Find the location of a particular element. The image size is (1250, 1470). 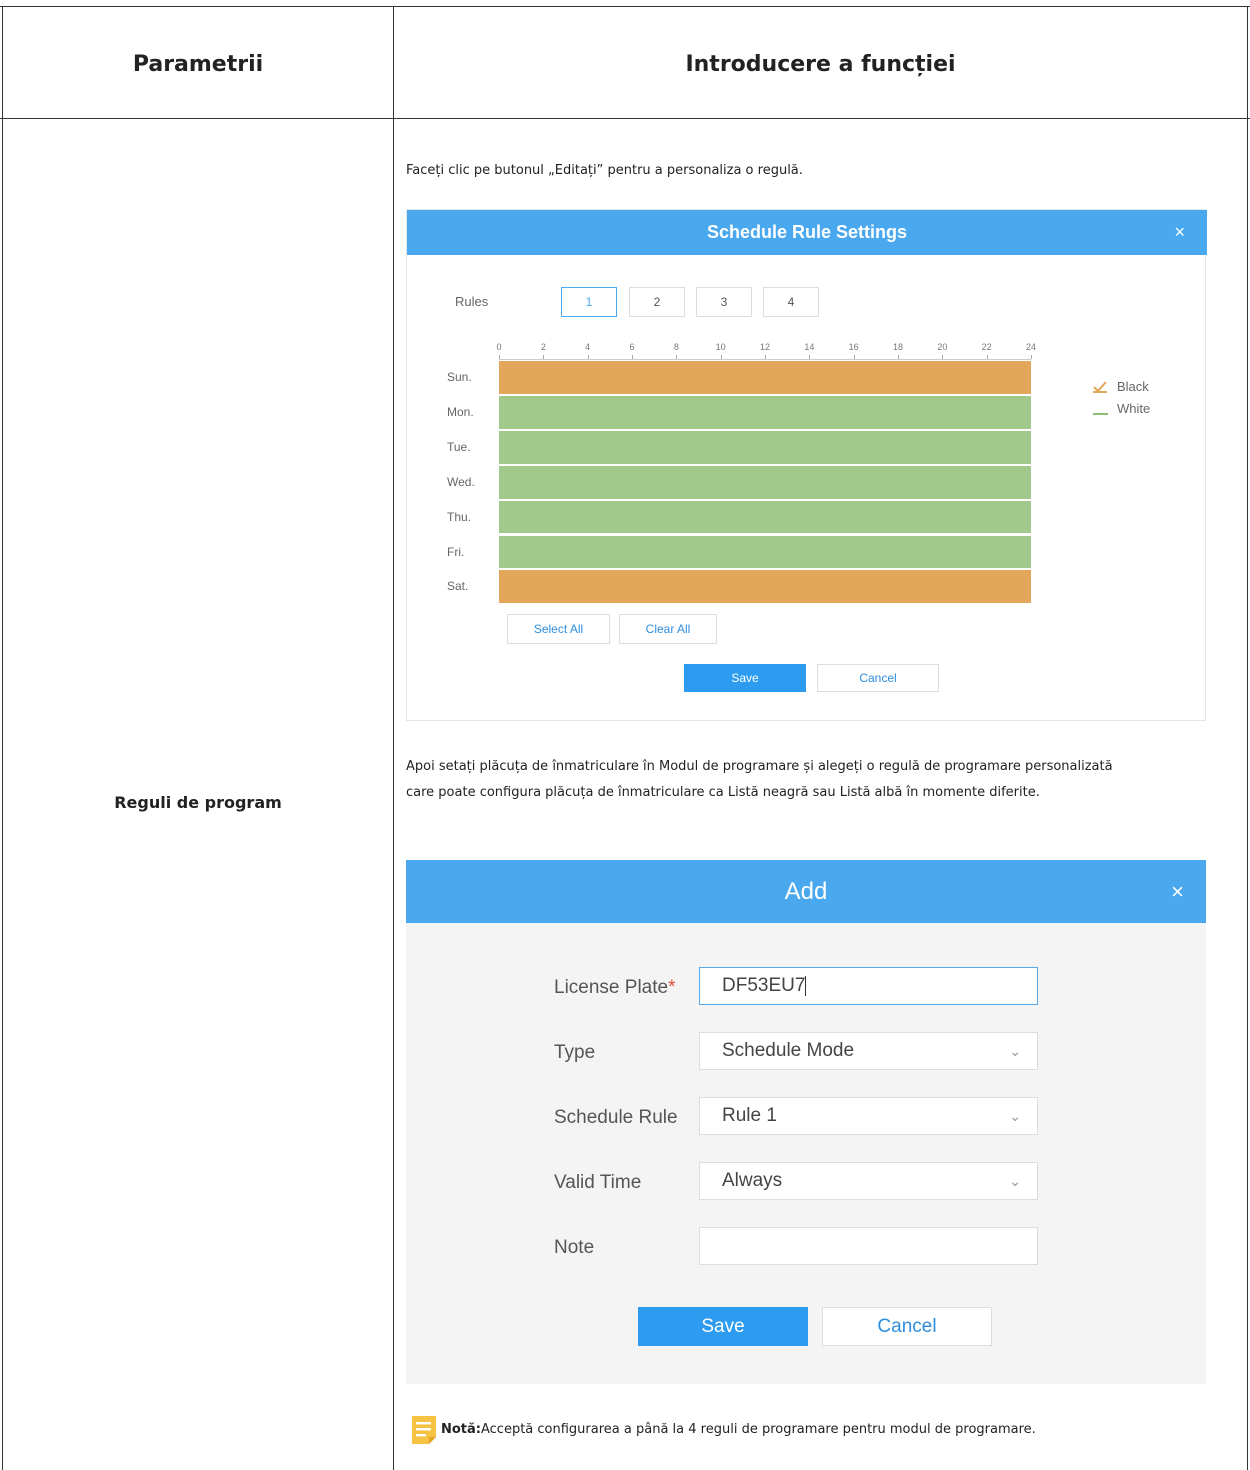

select-all-button: Select All is located at coordinates (558, 629).